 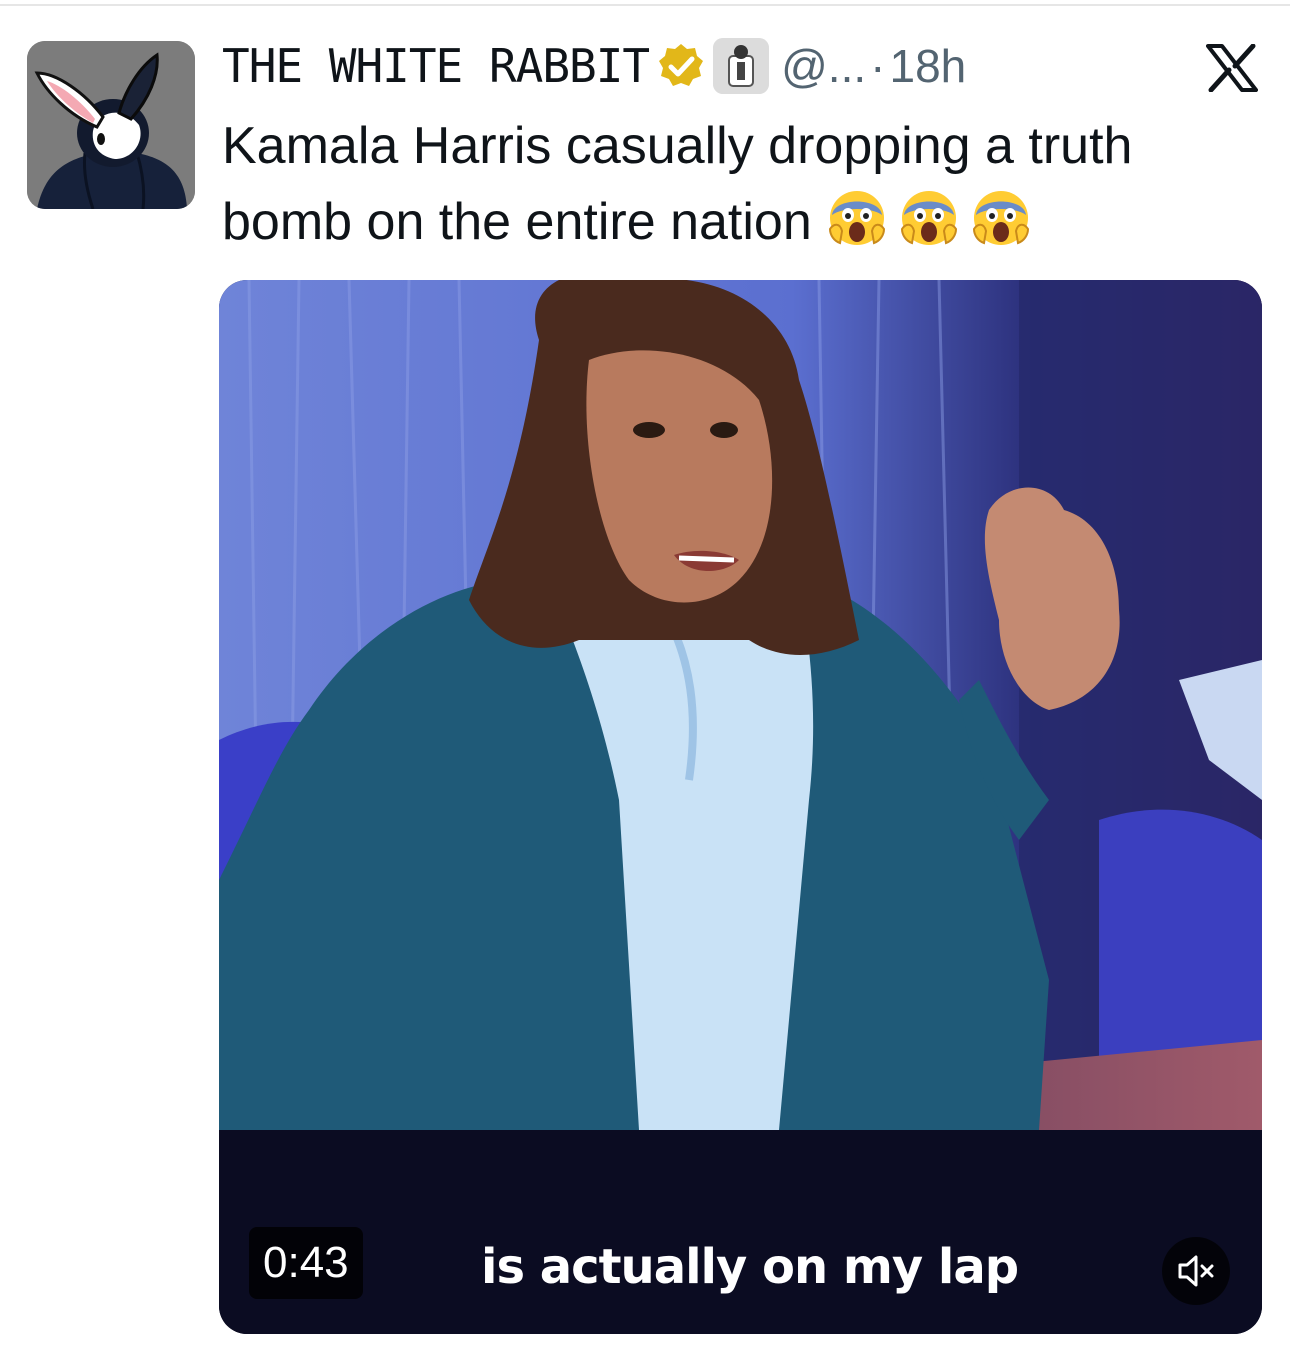 I want to click on rabbit-avatar-icon, so click(x=111, y=125).